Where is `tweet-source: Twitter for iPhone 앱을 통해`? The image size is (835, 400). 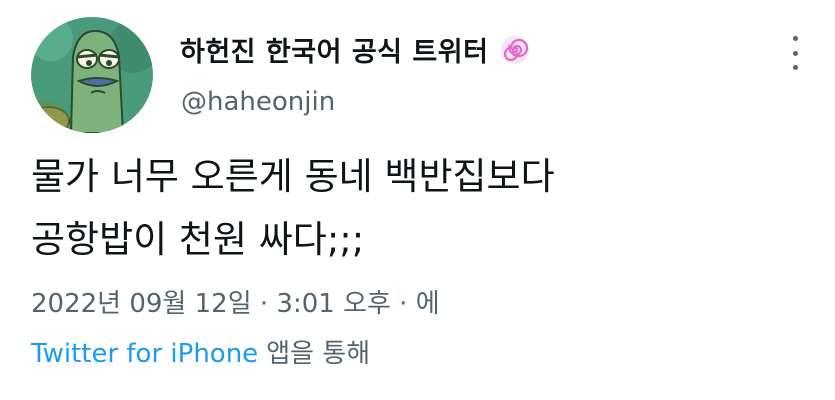 tweet-source: Twitter for iPhone 앱을 통해 is located at coordinates (200, 351).